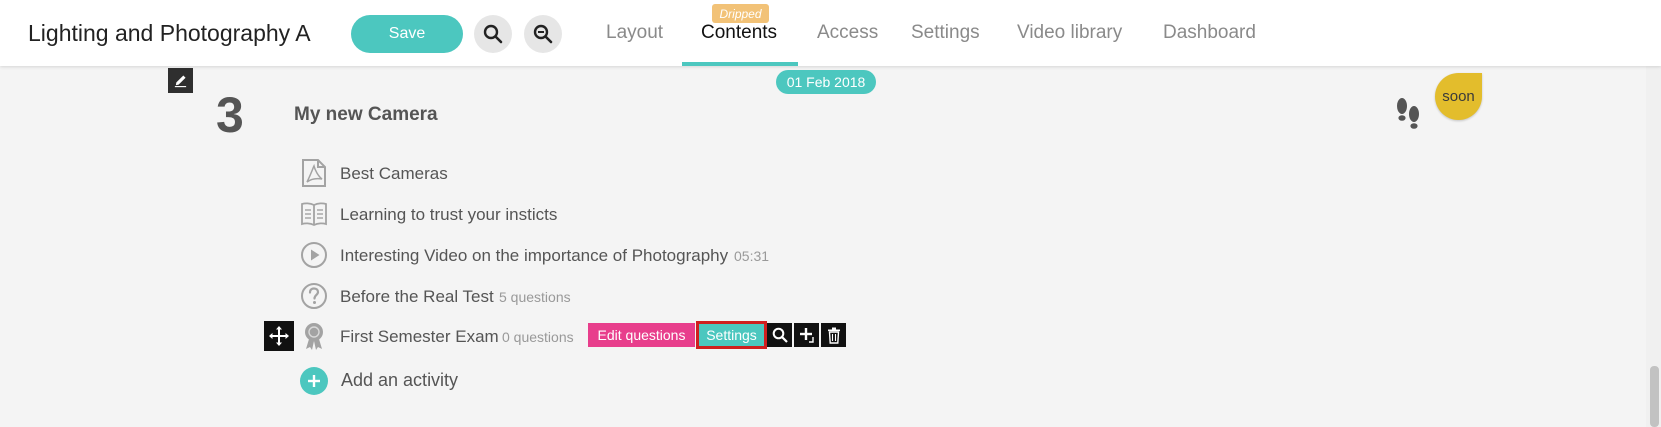 The width and height of the screenshot is (1661, 427). Describe the element at coordinates (538, 337) in the screenshot. I see `question-count: 0 questions` at that location.